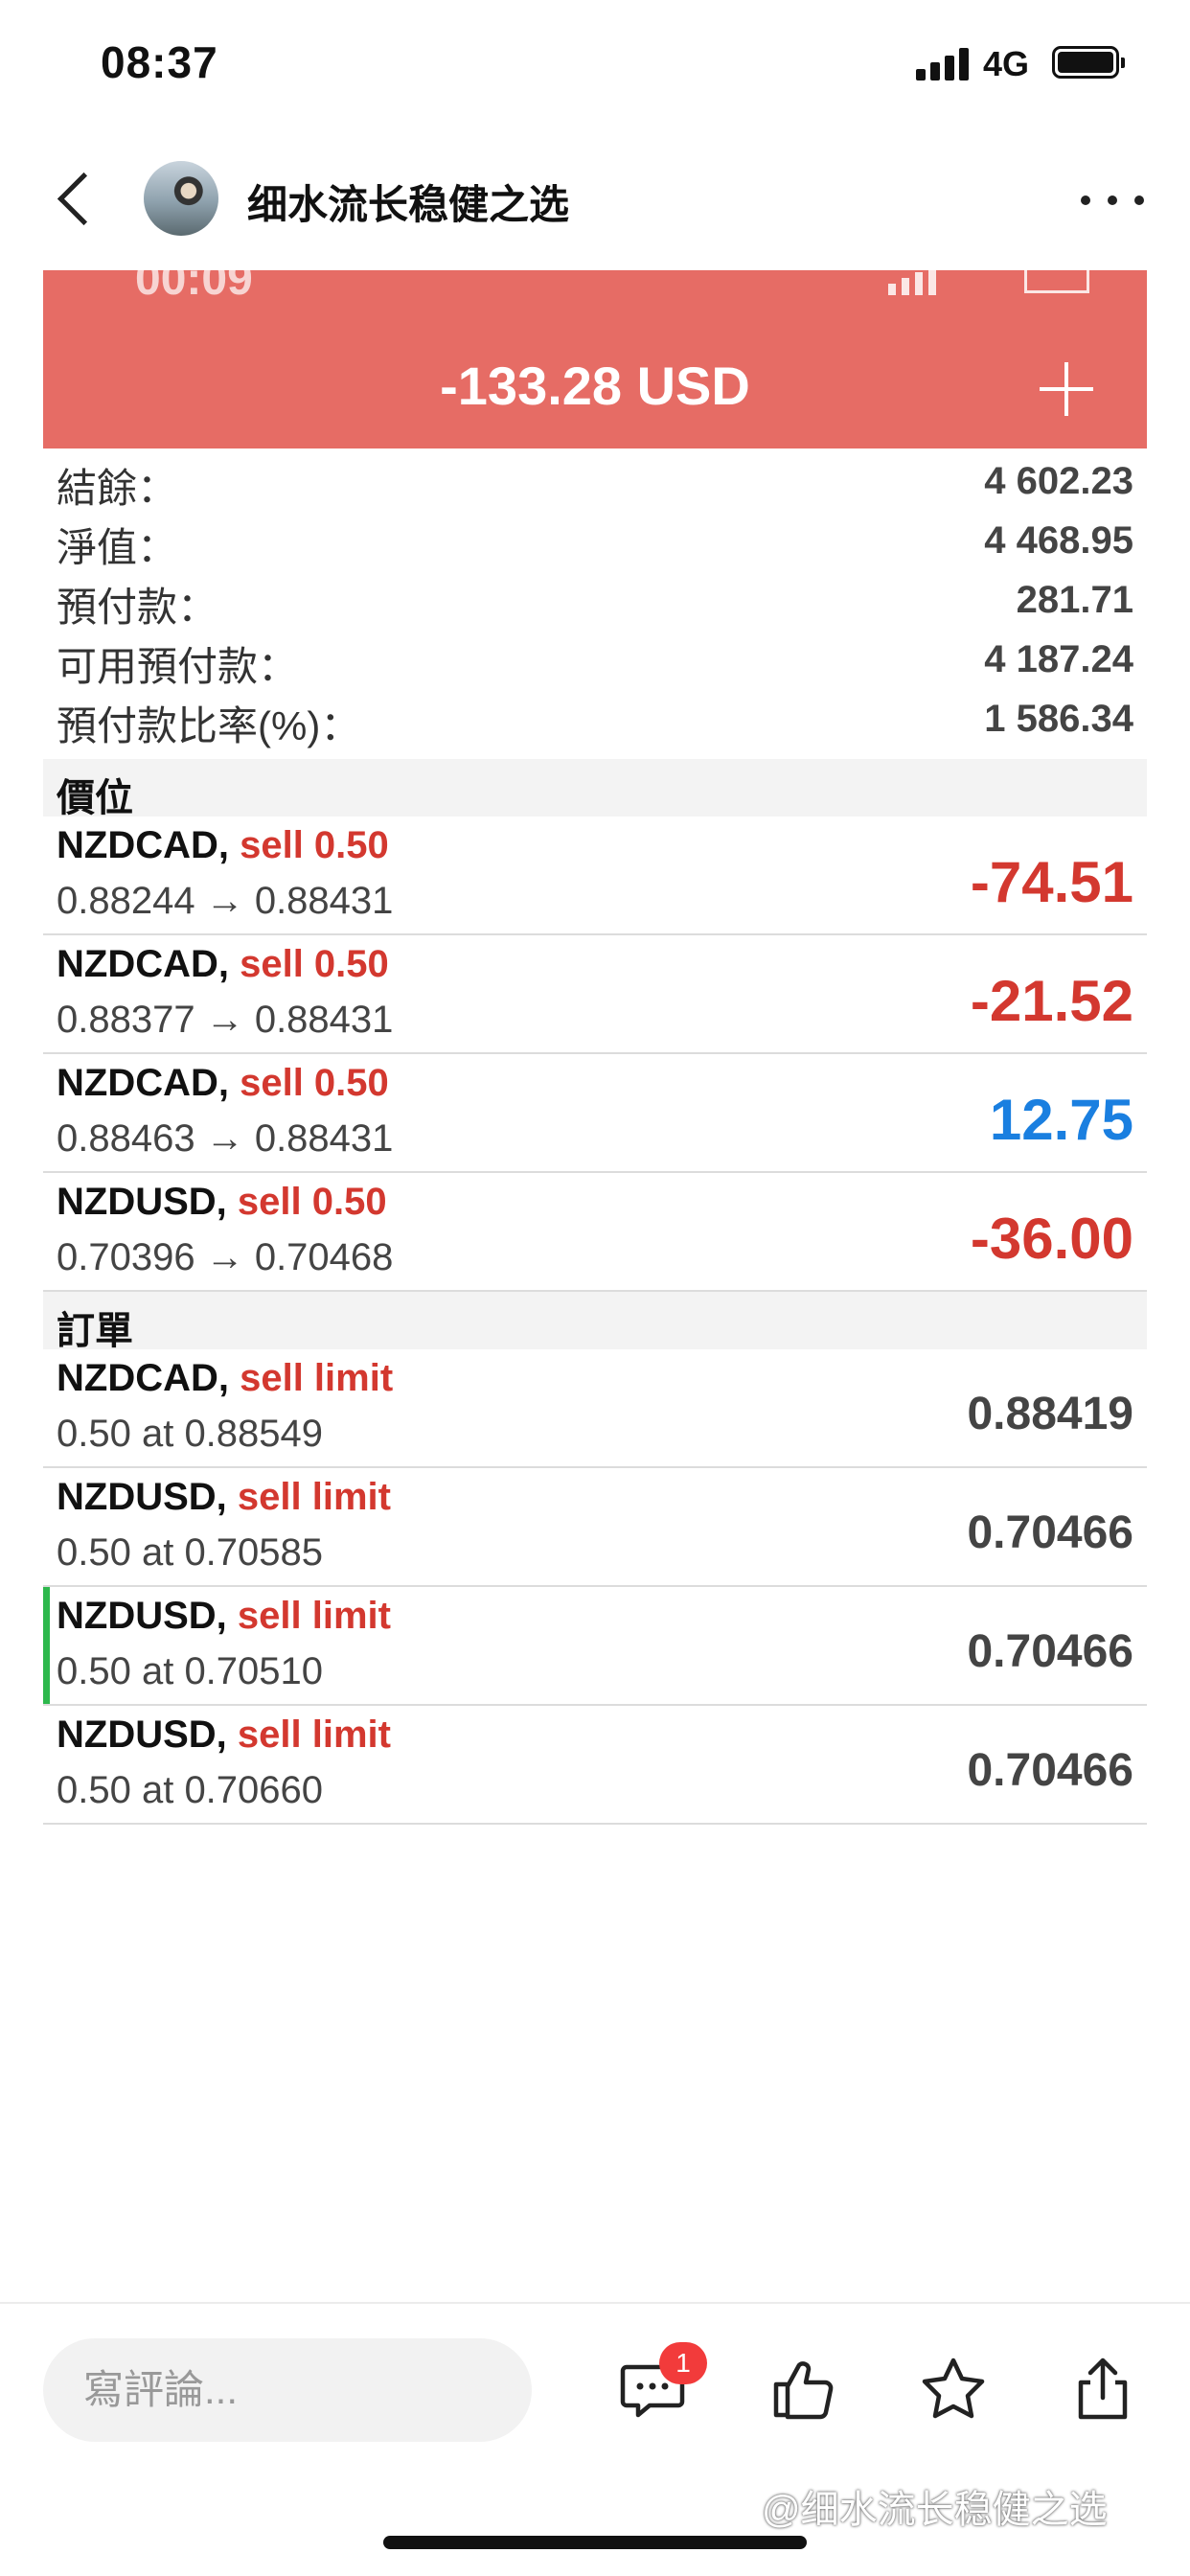 Image resolution: width=1190 pixels, height=2576 pixels. I want to click on summary-row: 結餘： 4 602.23, so click(595, 482).